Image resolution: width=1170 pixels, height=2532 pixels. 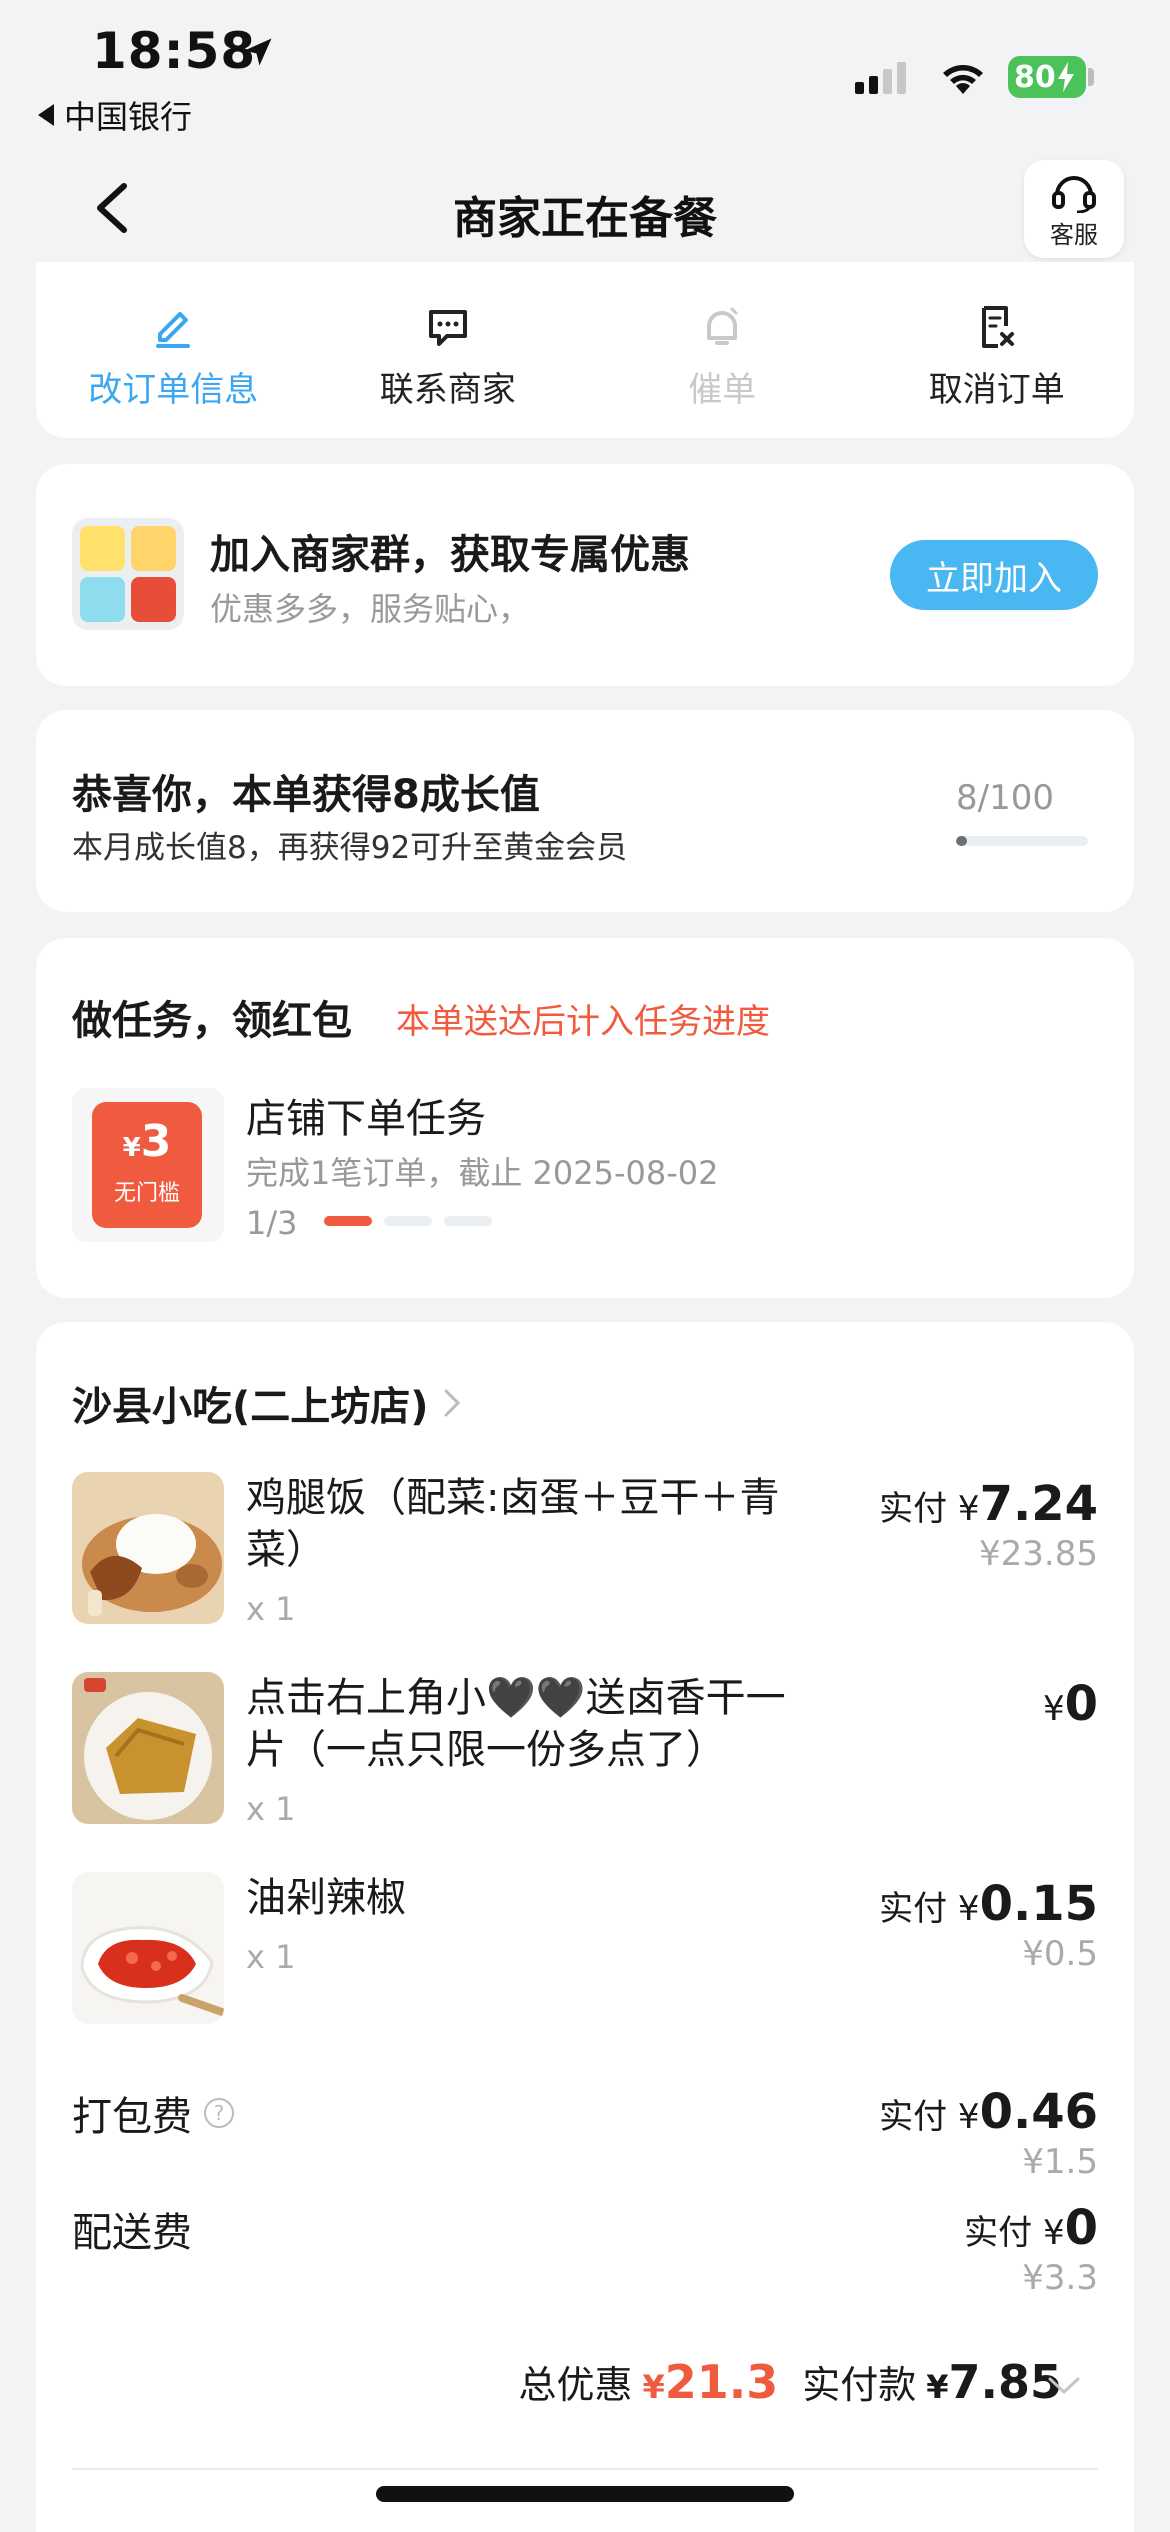 What do you see at coordinates (173, 330) in the screenshot?
I see `edit-icon` at bounding box center [173, 330].